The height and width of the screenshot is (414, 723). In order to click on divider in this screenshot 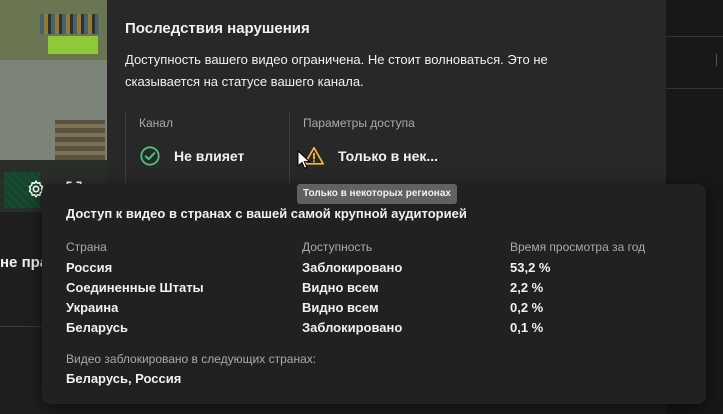, I will do `click(21, 326)`.